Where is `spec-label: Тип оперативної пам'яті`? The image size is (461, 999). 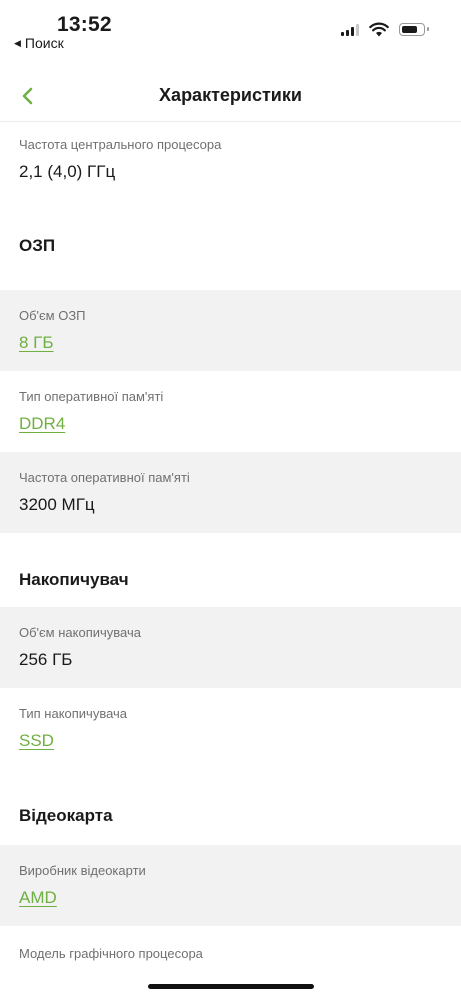
spec-label: Тип оперативної пам'яті is located at coordinates (91, 396).